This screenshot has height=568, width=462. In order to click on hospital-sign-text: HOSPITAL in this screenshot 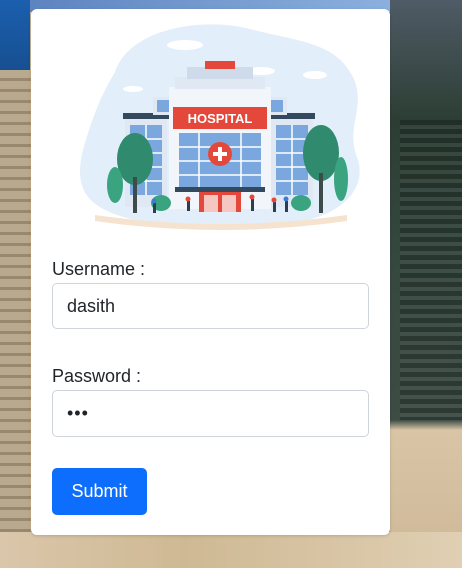, I will do `click(220, 118)`.